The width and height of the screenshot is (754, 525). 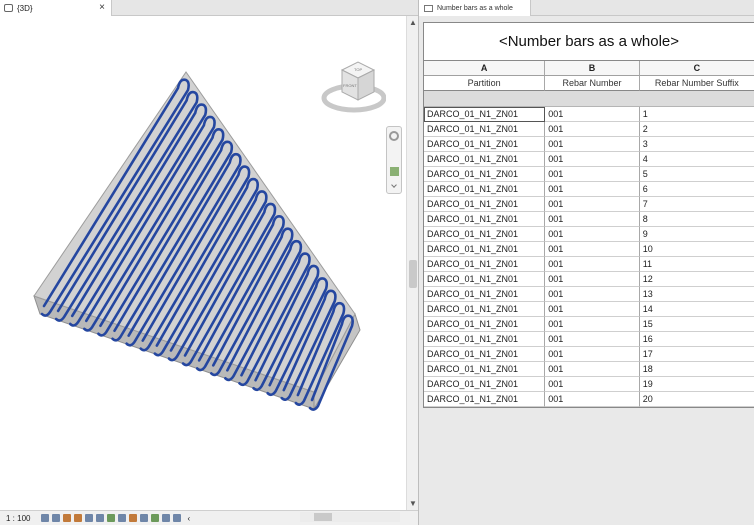 I want to click on tab-3d-view: {3D} ×, so click(x=56, y=8).